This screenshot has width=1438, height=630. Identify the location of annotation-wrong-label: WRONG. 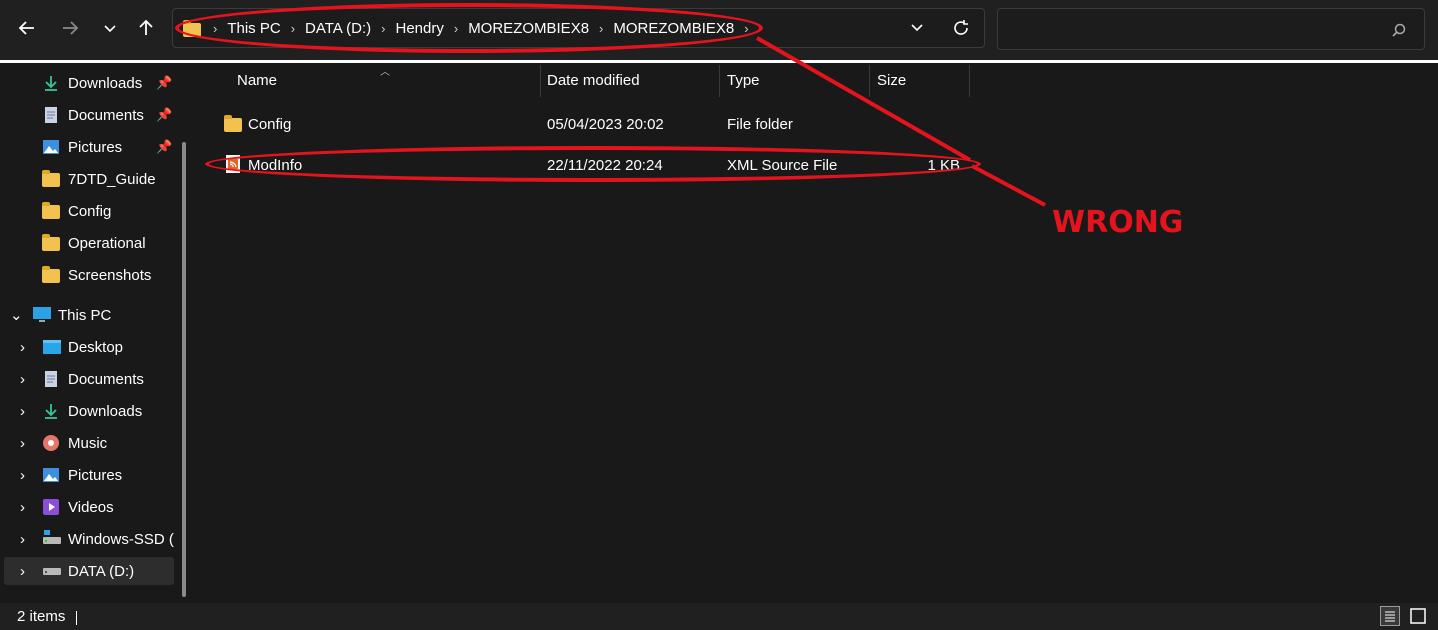
(1118, 222).